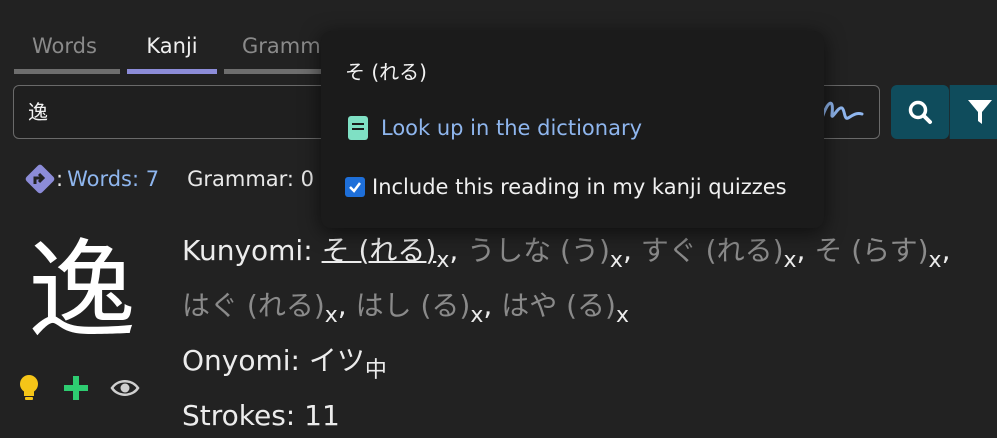  What do you see at coordinates (40, 179) in the screenshot?
I see `direction-sign-icon` at bounding box center [40, 179].